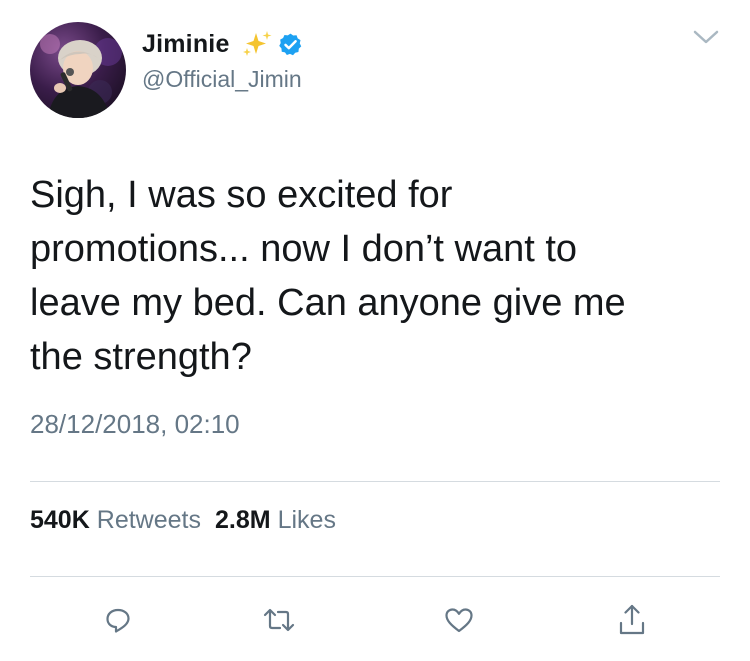  I want to click on like-button, so click(459, 620).